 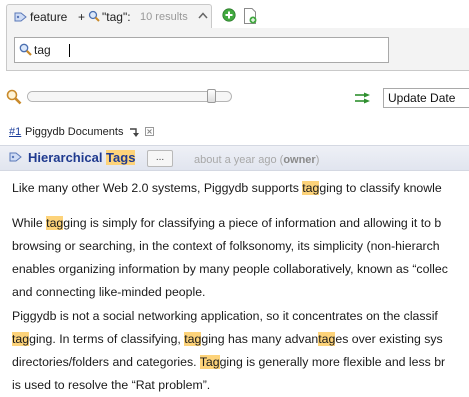 I want to click on fragment-title: Hierarchical Tags, so click(x=82, y=157).